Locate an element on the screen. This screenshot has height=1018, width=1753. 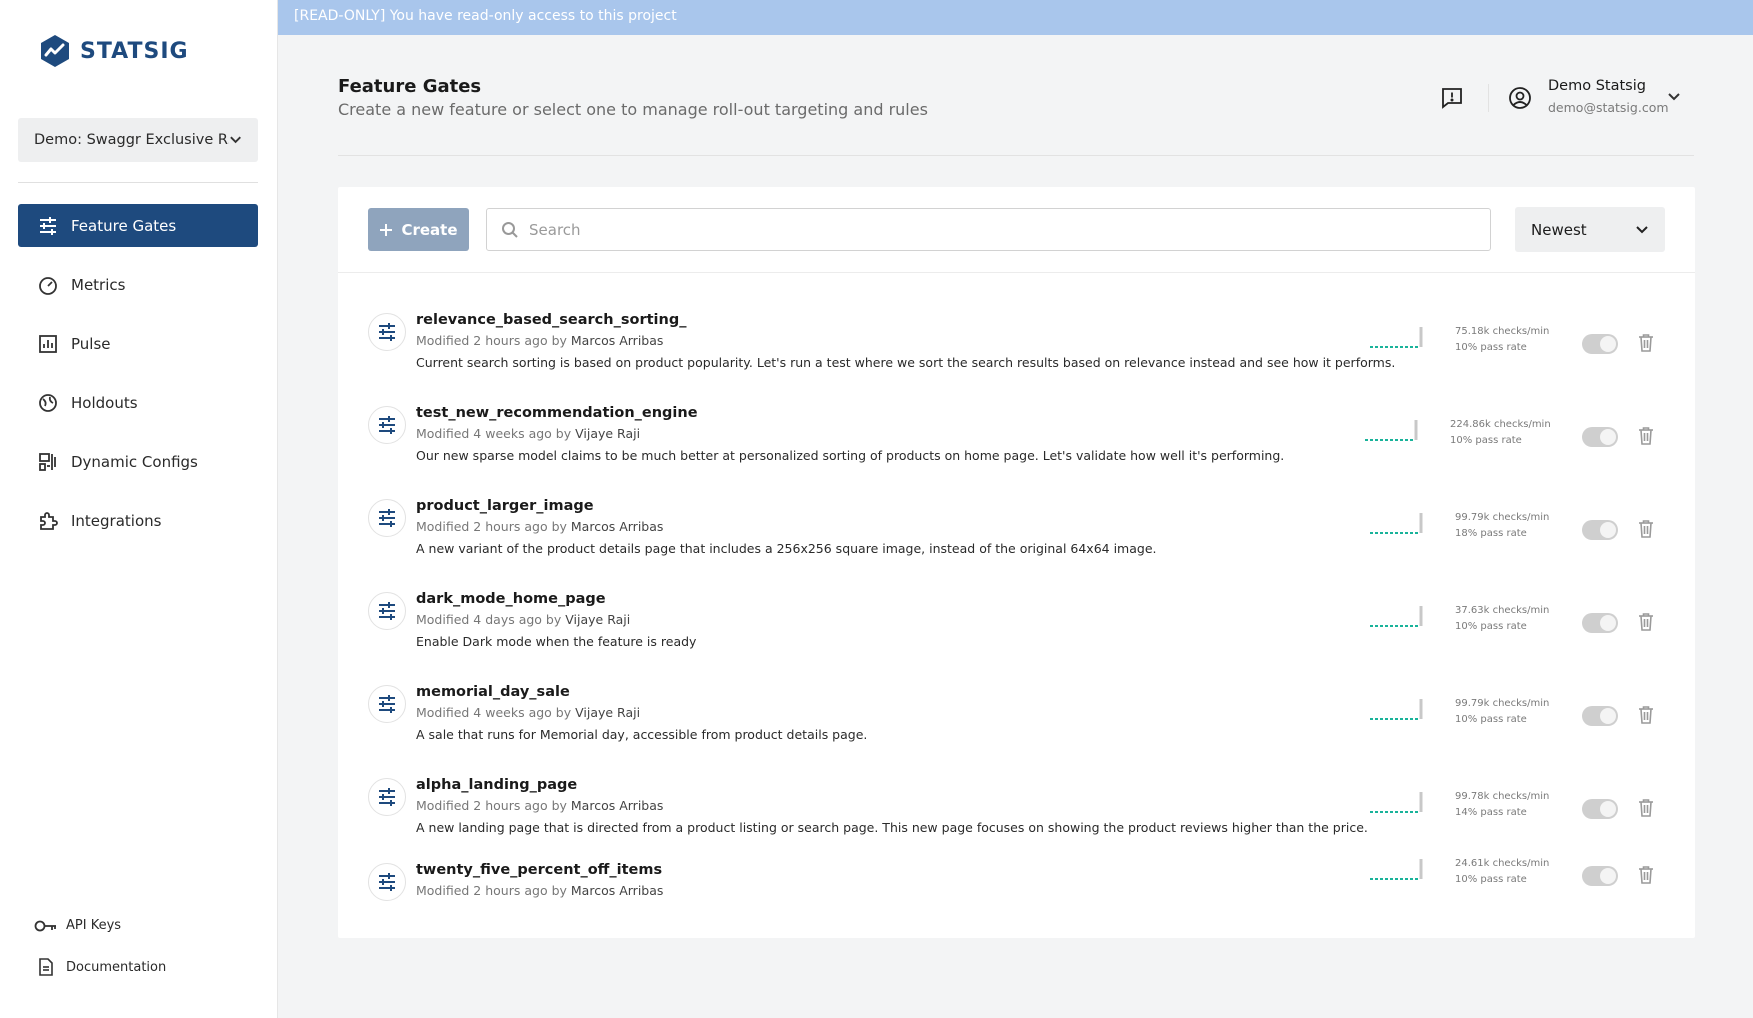
sidebar-item-integrations: Integrations is located at coordinates (138, 520).